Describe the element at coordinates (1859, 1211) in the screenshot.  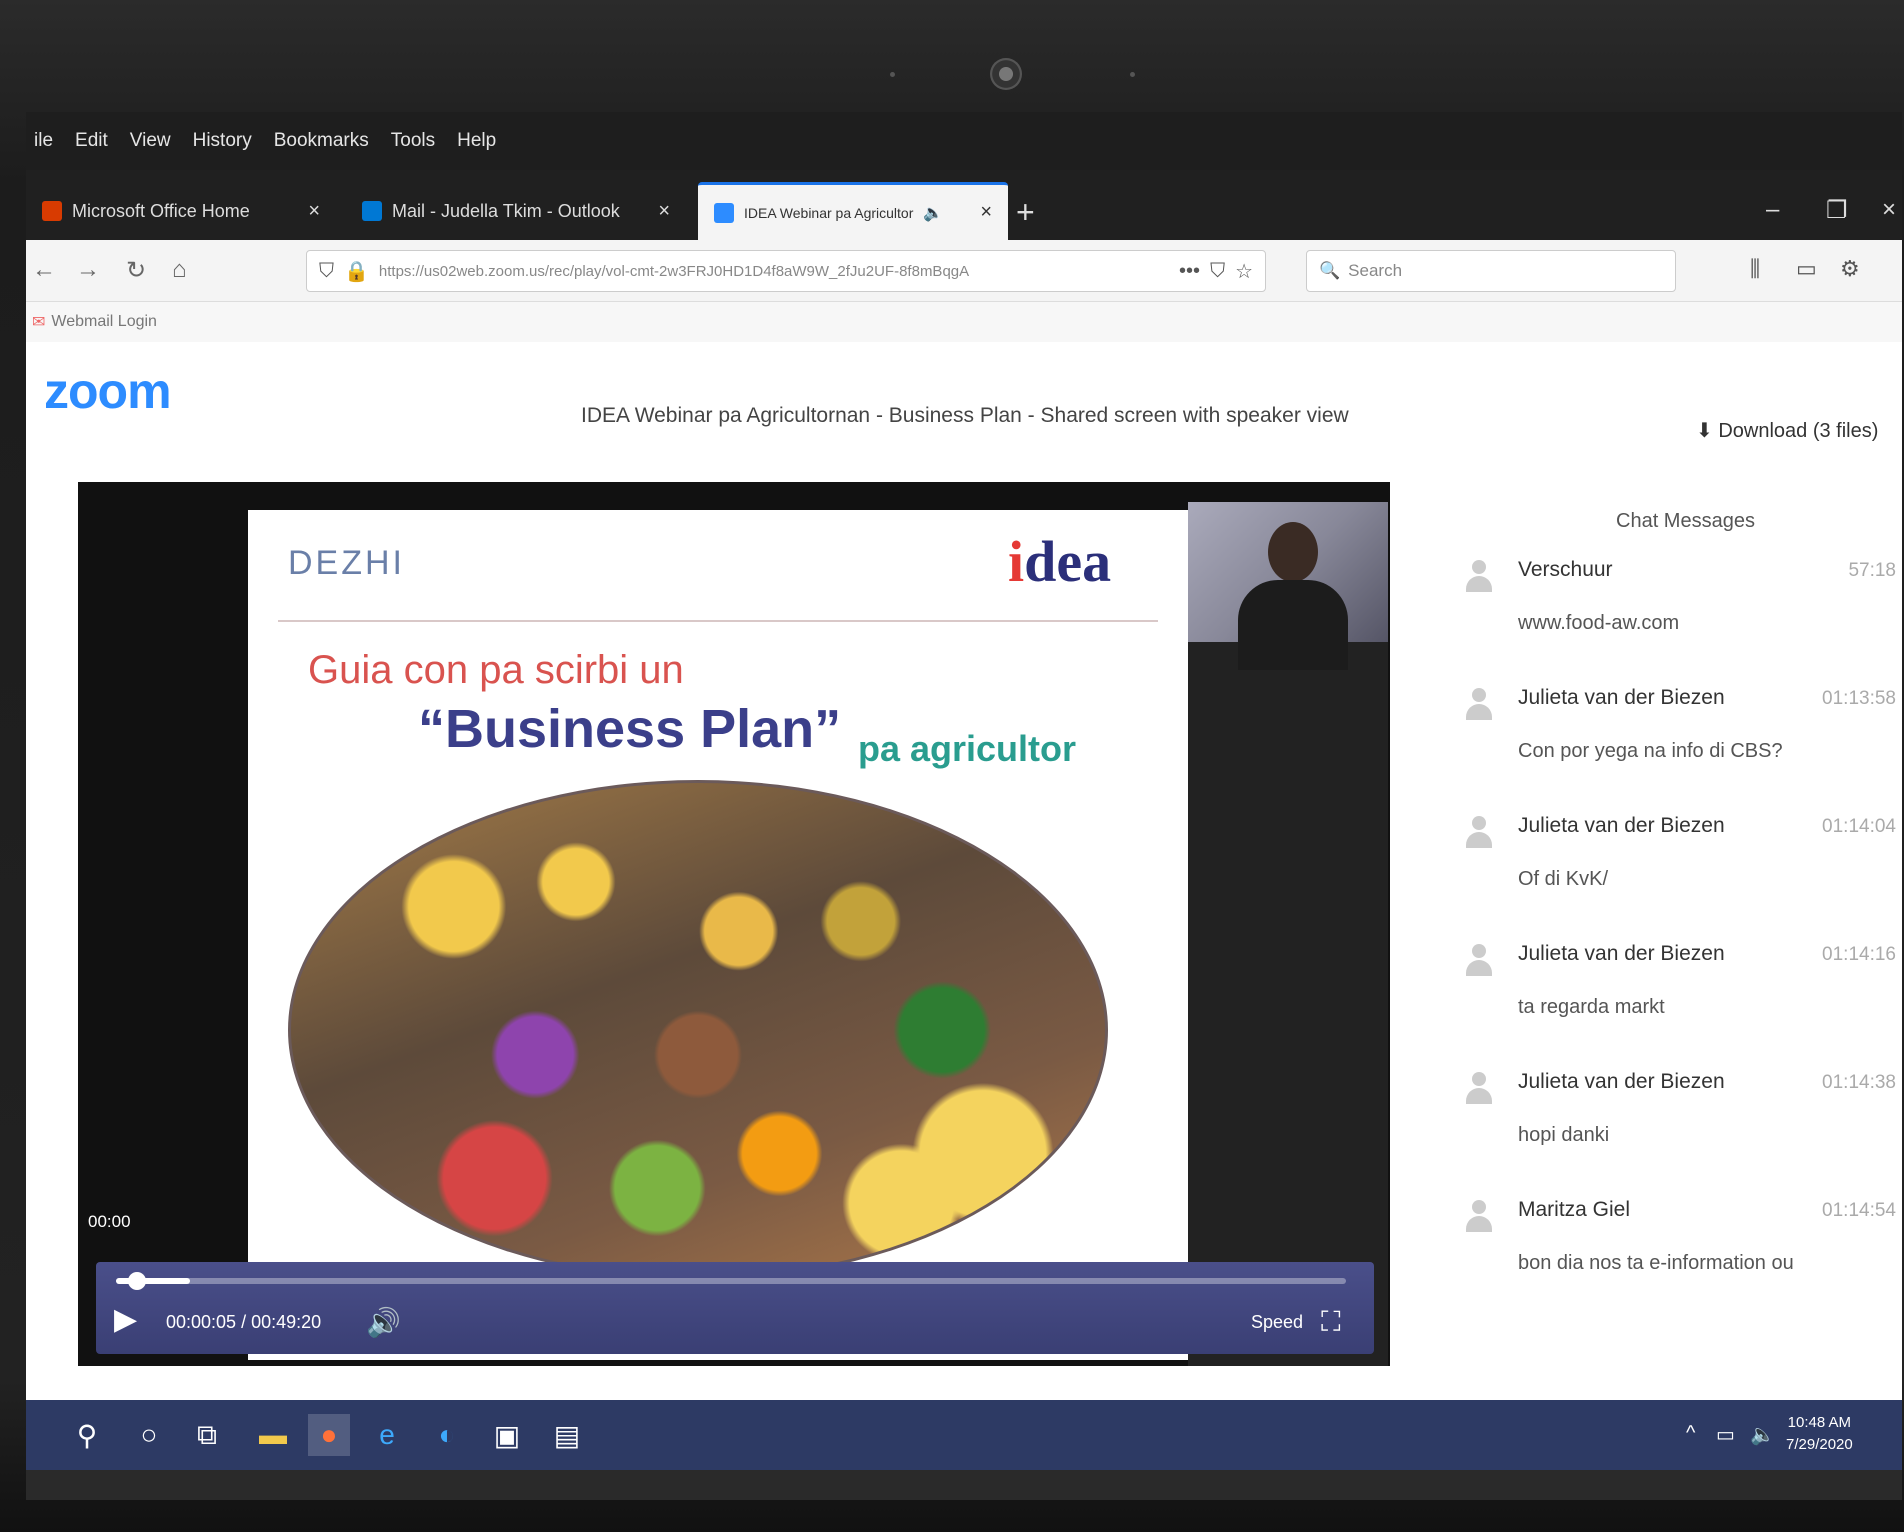
I see `chat-time: 01:14:54` at that location.